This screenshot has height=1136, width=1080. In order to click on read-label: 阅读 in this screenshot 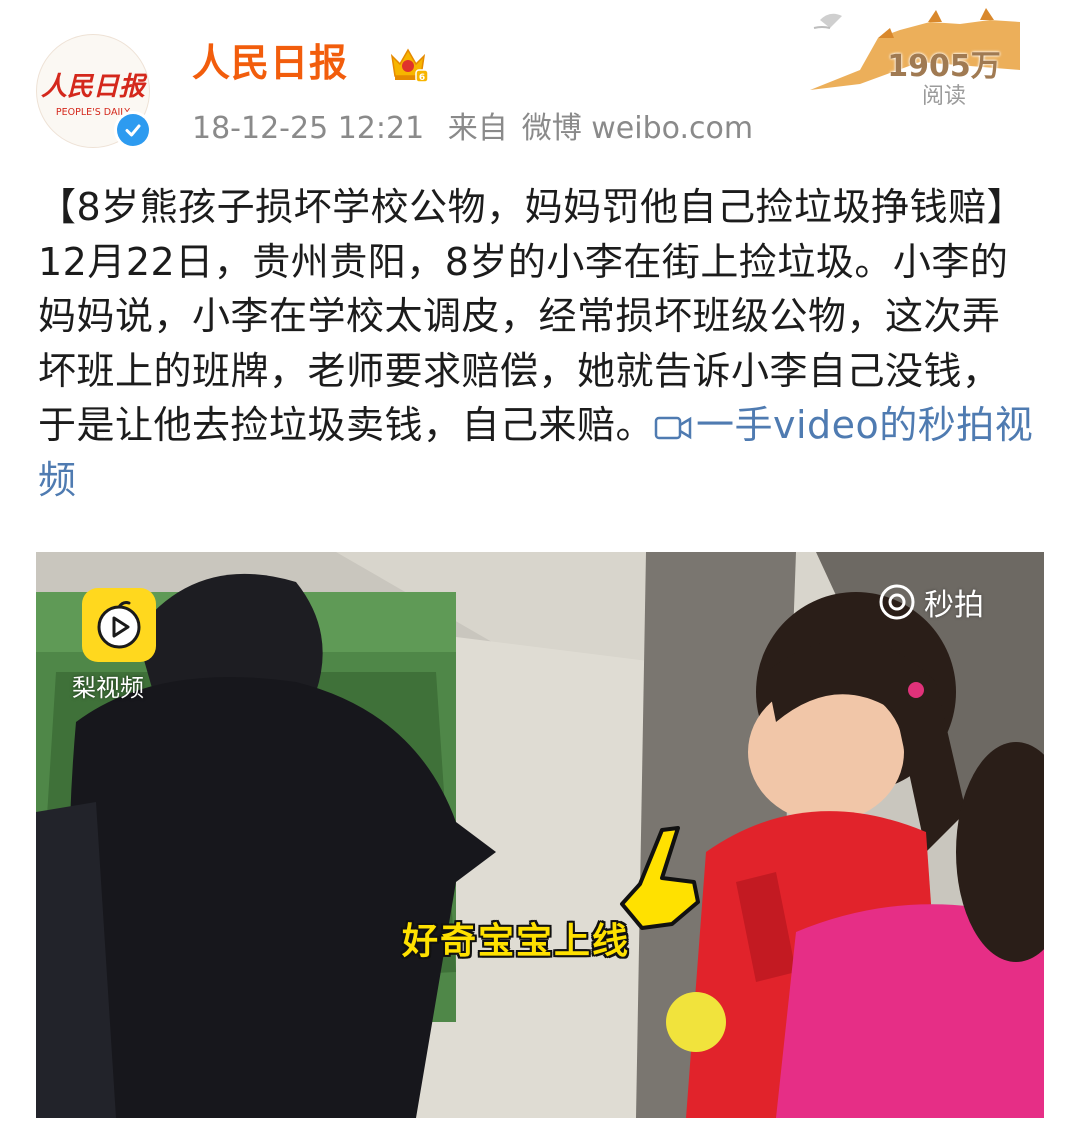, I will do `click(943, 96)`.